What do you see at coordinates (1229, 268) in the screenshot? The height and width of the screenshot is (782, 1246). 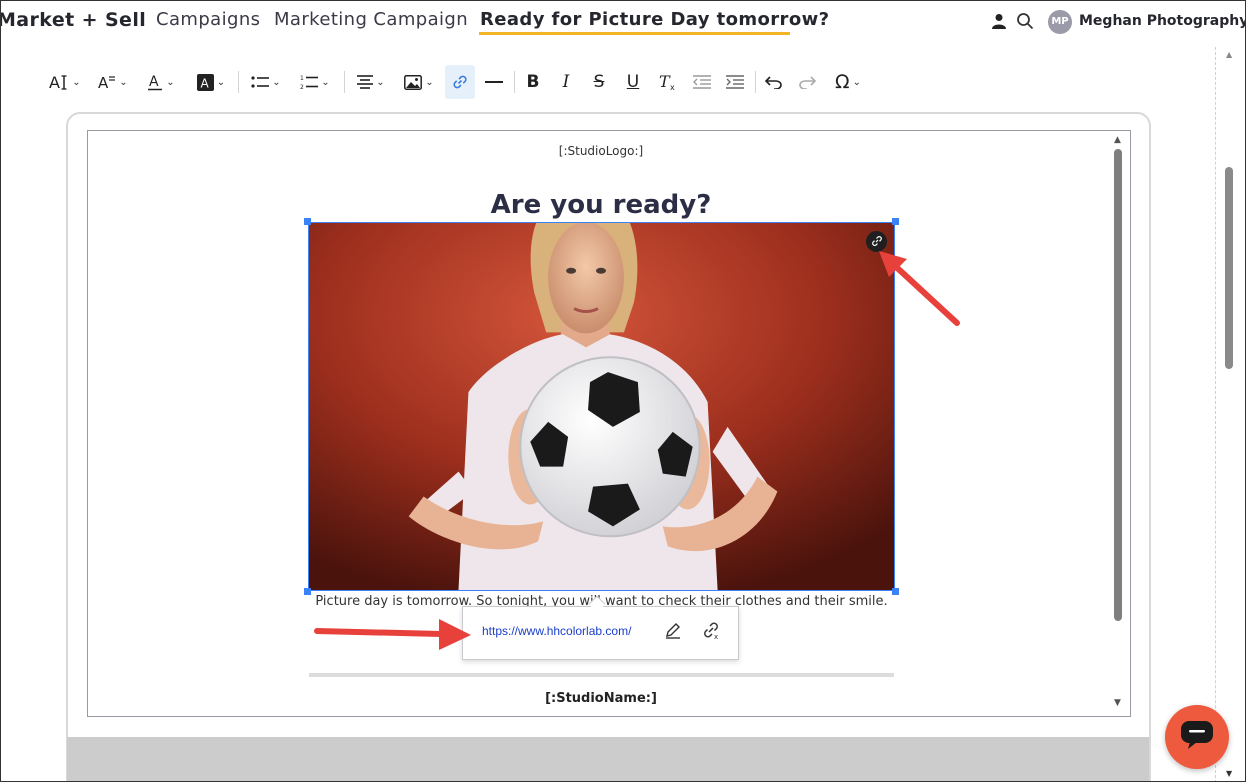 I see `page-scrollbar-thumb` at bounding box center [1229, 268].